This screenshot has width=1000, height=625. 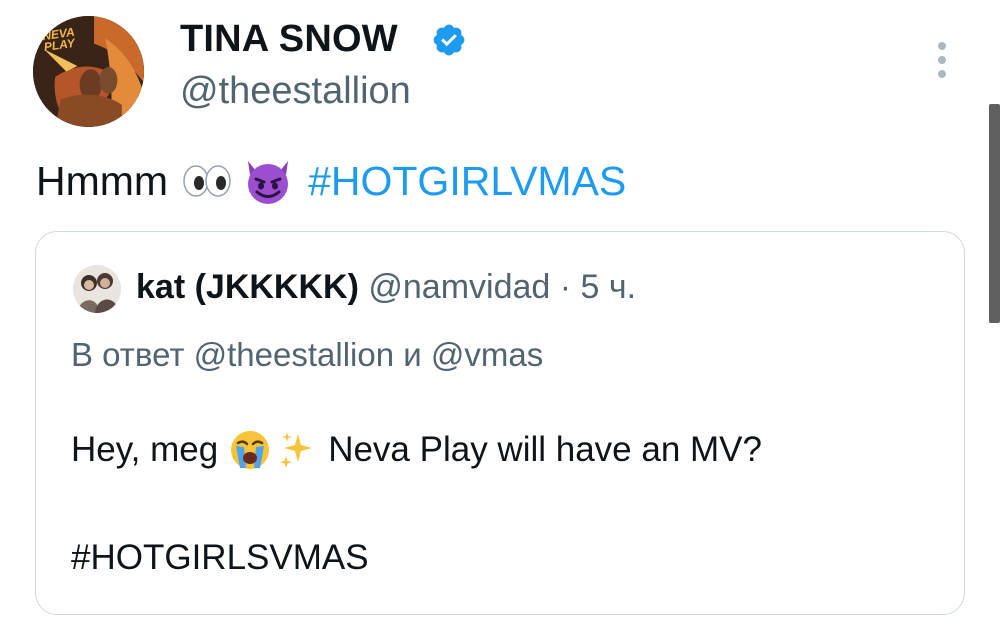 I want to click on quoted-hashtag: #HOTGIRLSVMAS, so click(x=220, y=558).